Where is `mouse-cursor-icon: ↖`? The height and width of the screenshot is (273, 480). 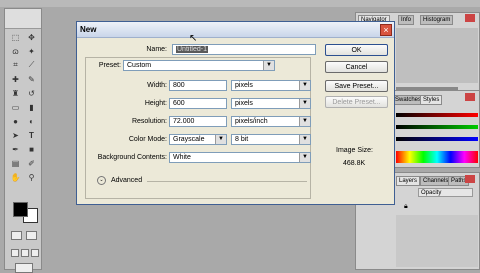
mouse-cursor-icon: ↖ is located at coordinates (193, 38).